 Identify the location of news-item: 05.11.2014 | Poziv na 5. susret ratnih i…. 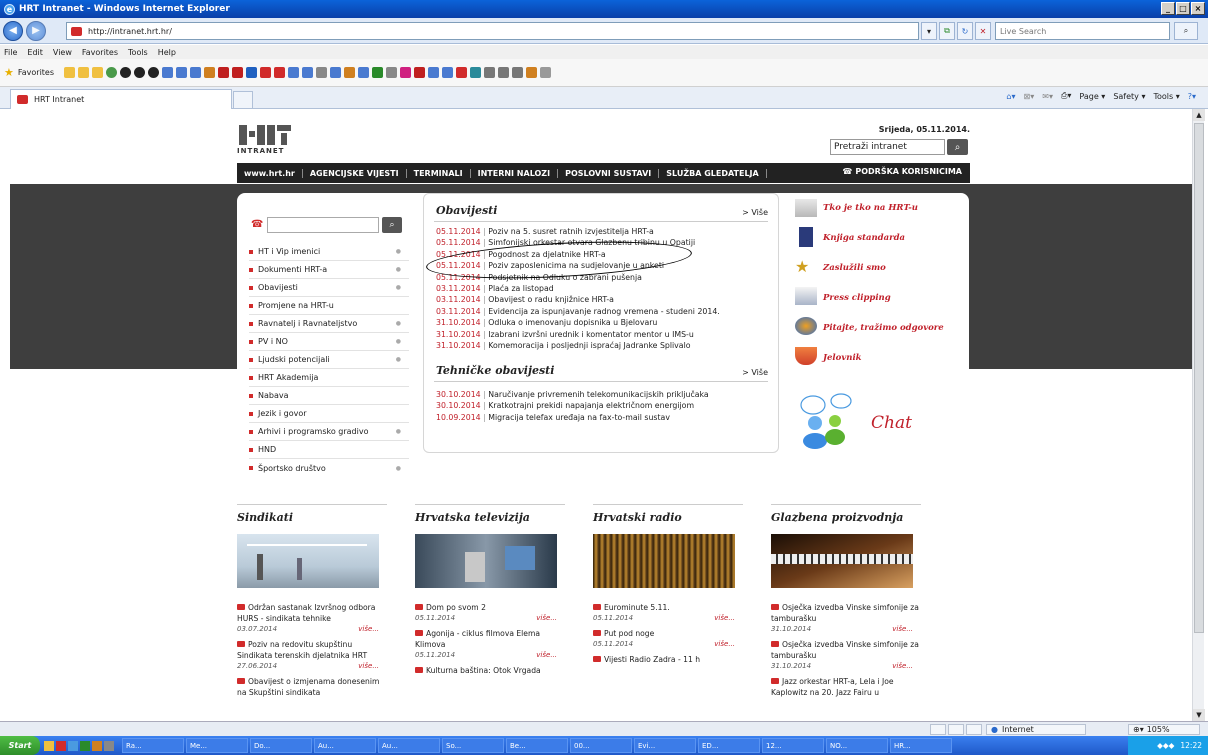
(604, 231).